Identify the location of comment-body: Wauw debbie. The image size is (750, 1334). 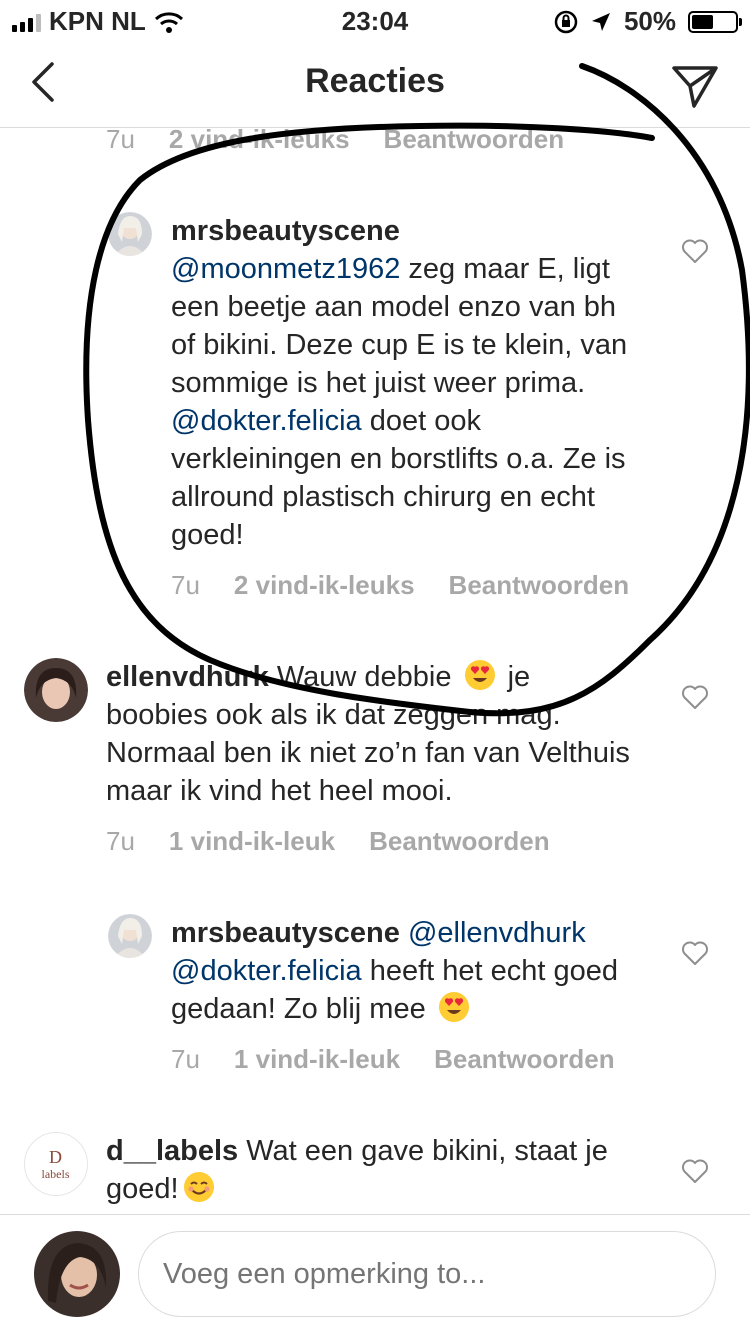
(364, 677).